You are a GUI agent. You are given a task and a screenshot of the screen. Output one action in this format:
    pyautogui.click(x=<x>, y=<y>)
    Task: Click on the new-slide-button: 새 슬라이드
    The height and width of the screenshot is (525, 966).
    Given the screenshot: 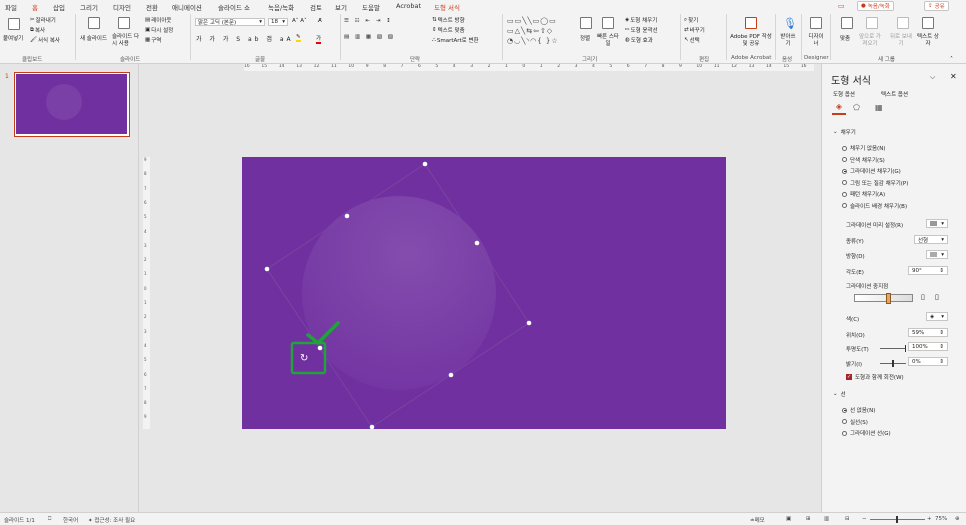 What is the action you would take?
    pyautogui.click(x=93, y=38)
    